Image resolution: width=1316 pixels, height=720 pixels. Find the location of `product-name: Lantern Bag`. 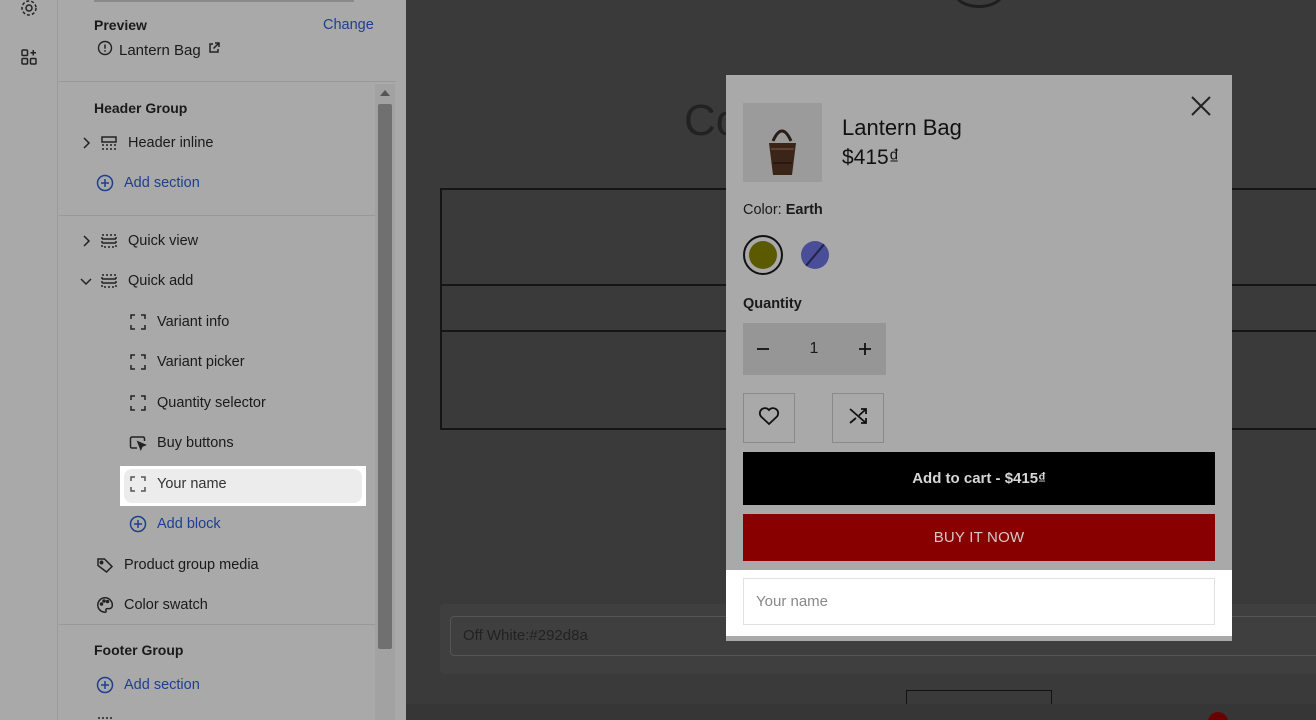

product-name: Lantern Bag is located at coordinates (902, 128).